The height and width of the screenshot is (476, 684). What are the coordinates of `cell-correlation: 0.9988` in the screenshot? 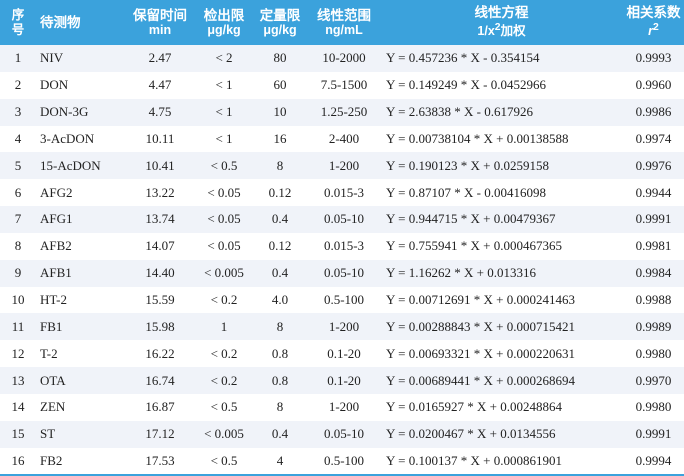 It's located at (653, 300).